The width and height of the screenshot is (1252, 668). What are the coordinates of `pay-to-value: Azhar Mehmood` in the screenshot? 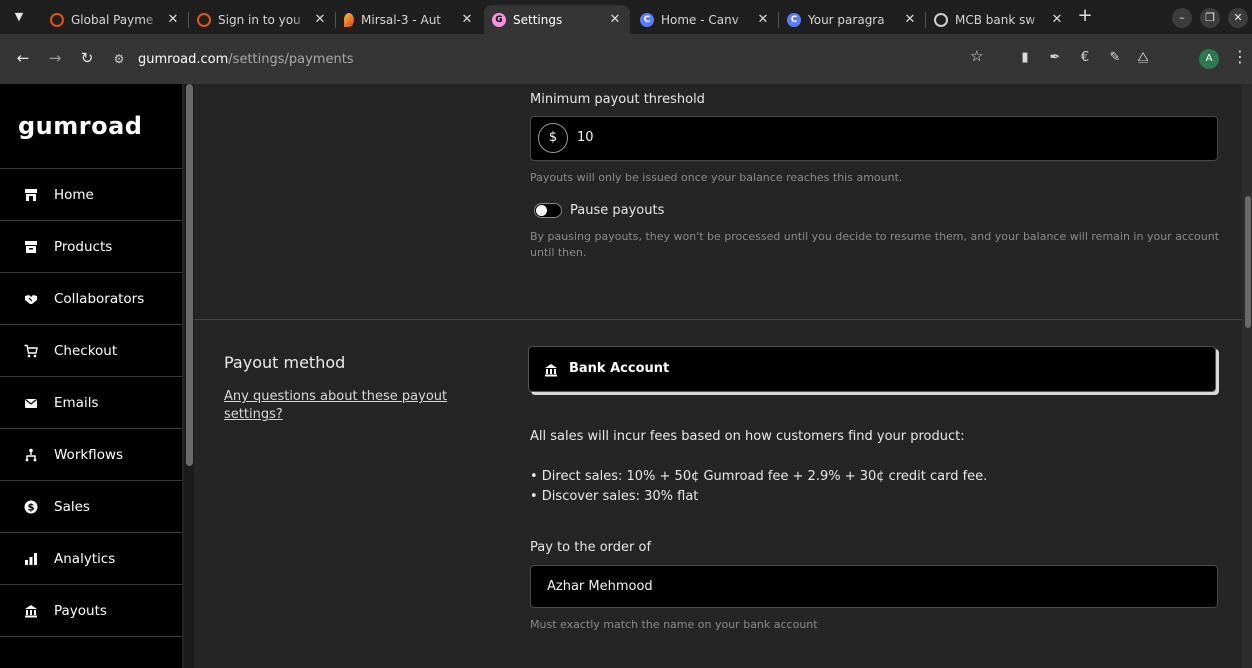 It's located at (600, 586).